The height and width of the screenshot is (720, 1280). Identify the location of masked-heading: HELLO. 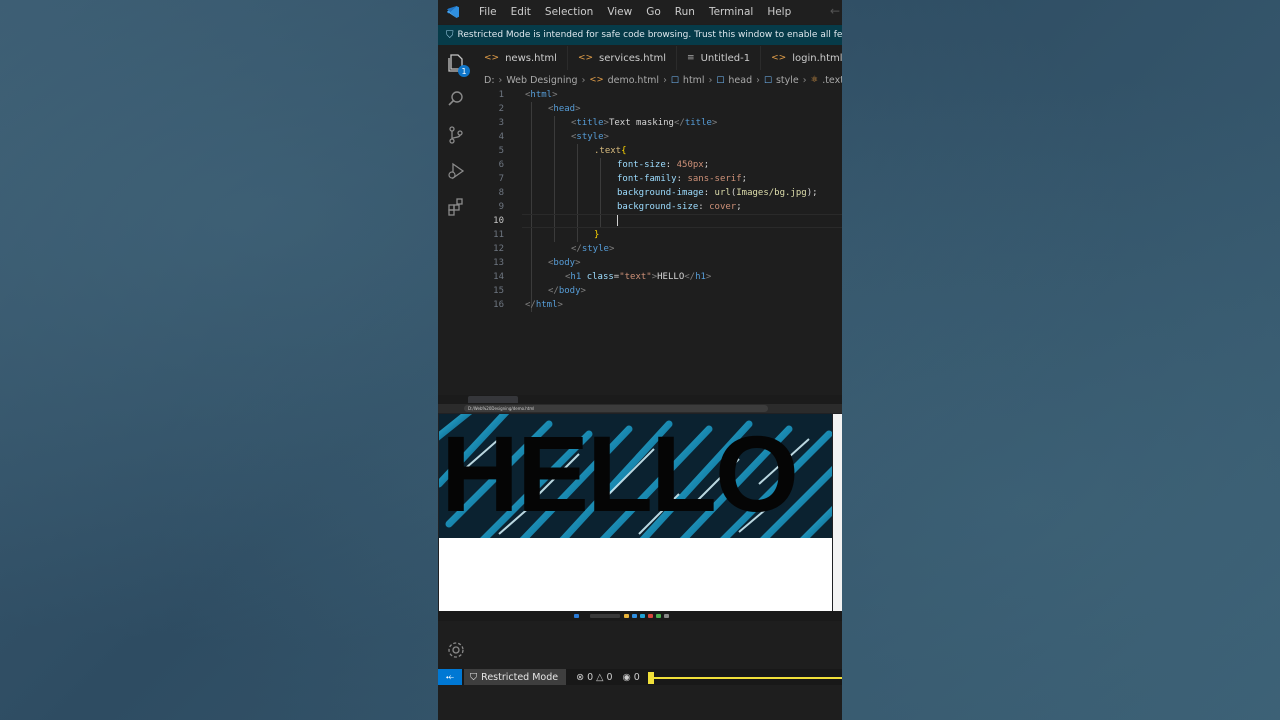
(620, 474).